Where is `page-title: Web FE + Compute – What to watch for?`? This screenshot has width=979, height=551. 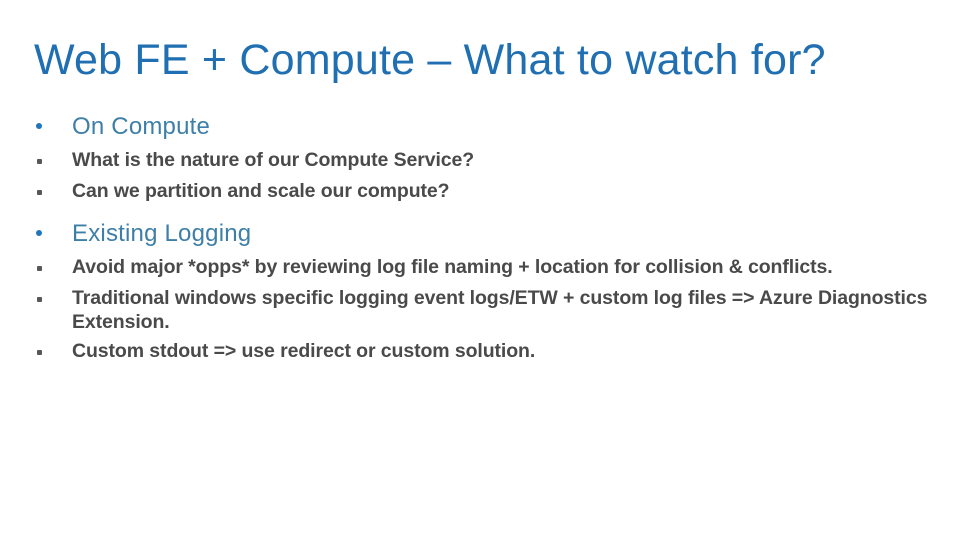 page-title: Web FE + Compute – What to watch for? is located at coordinates (430, 60).